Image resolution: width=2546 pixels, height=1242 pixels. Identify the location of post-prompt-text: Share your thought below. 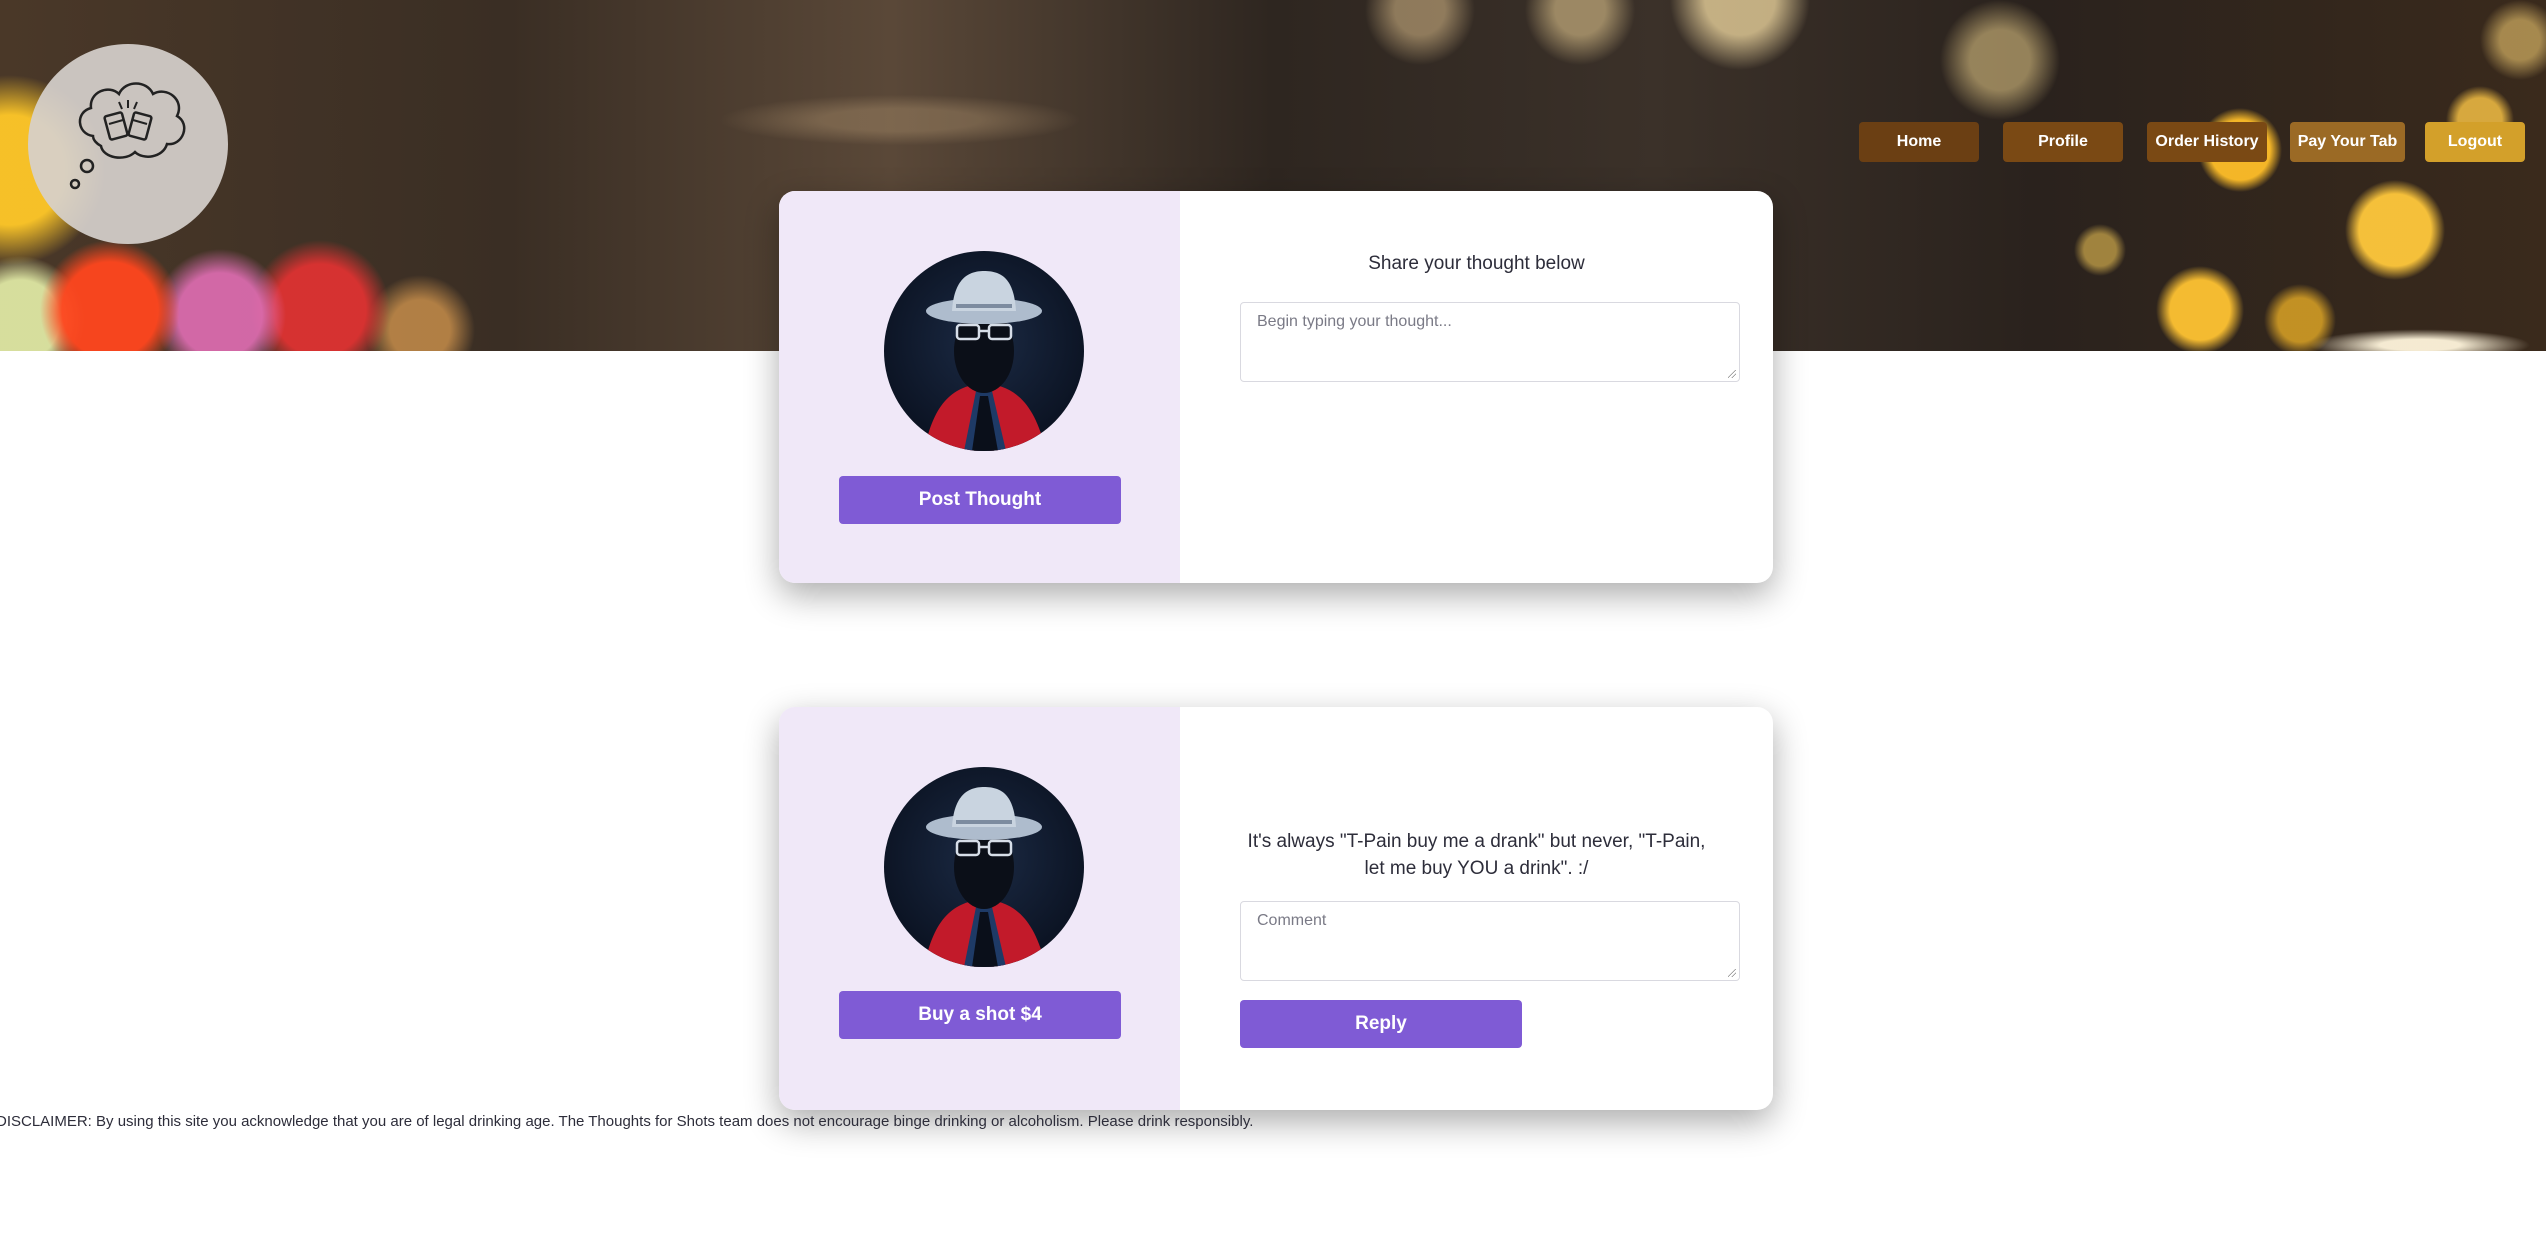
(1476, 263).